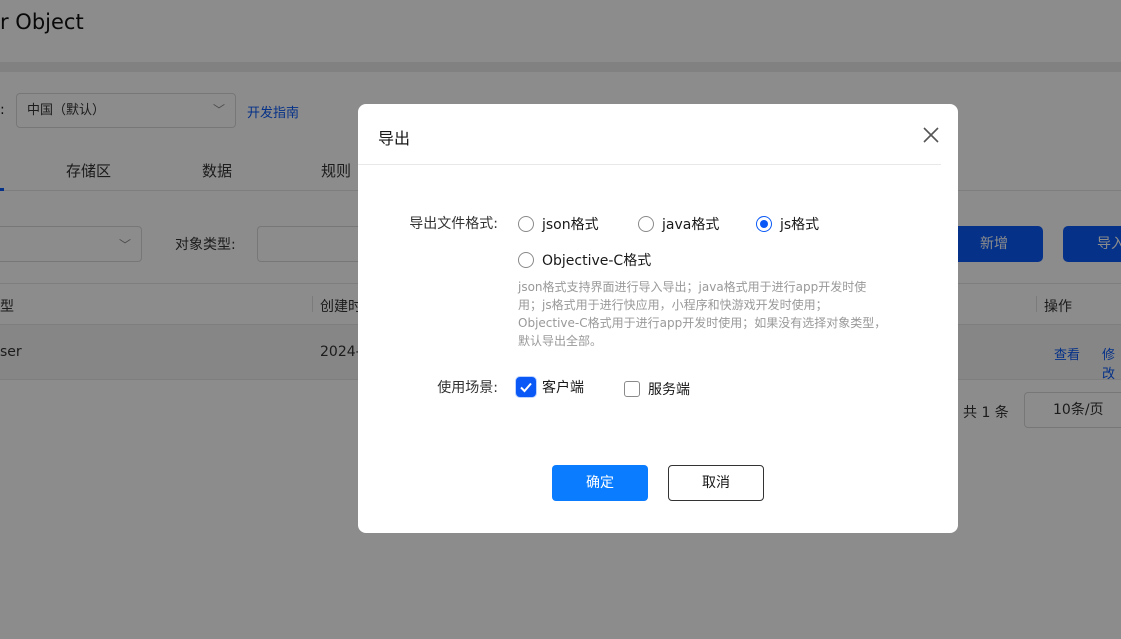  I want to click on scene-label: 使用场景:, so click(467, 388).